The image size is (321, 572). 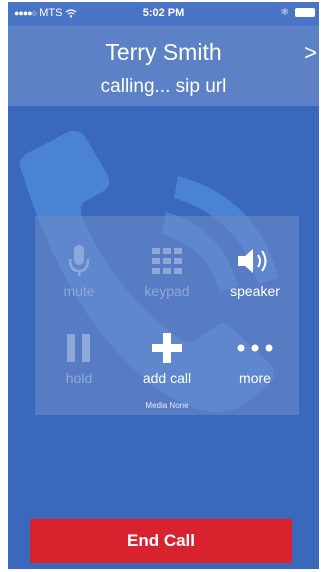 What do you see at coordinates (167, 405) in the screenshot?
I see `media-status: Media None` at bounding box center [167, 405].